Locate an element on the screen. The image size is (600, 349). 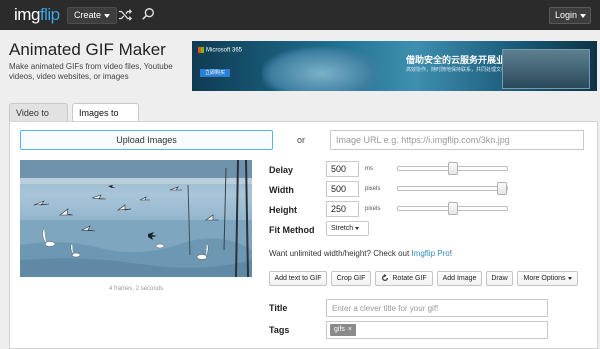
create-dropdown-button: Create is located at coordinates (92, 15).